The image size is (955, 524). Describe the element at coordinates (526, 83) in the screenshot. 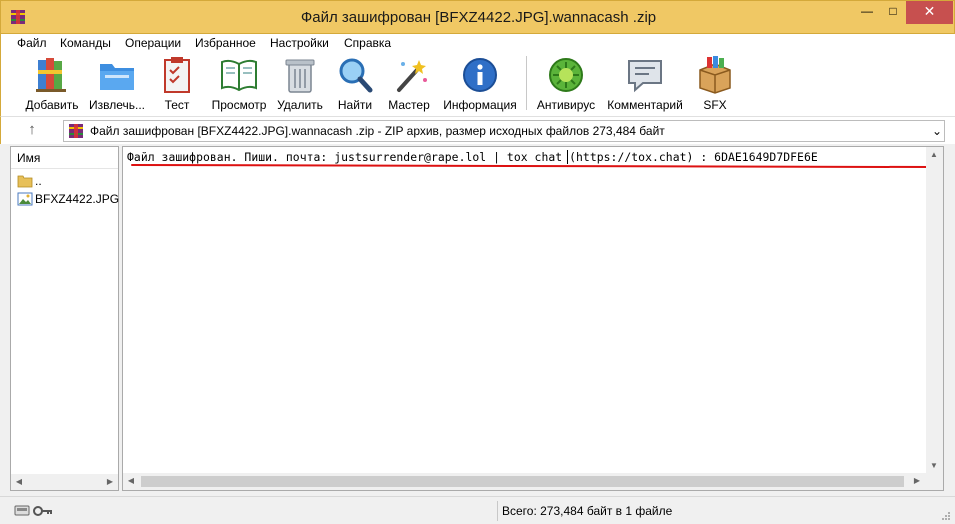

I see `toolbar-separator` at that location.